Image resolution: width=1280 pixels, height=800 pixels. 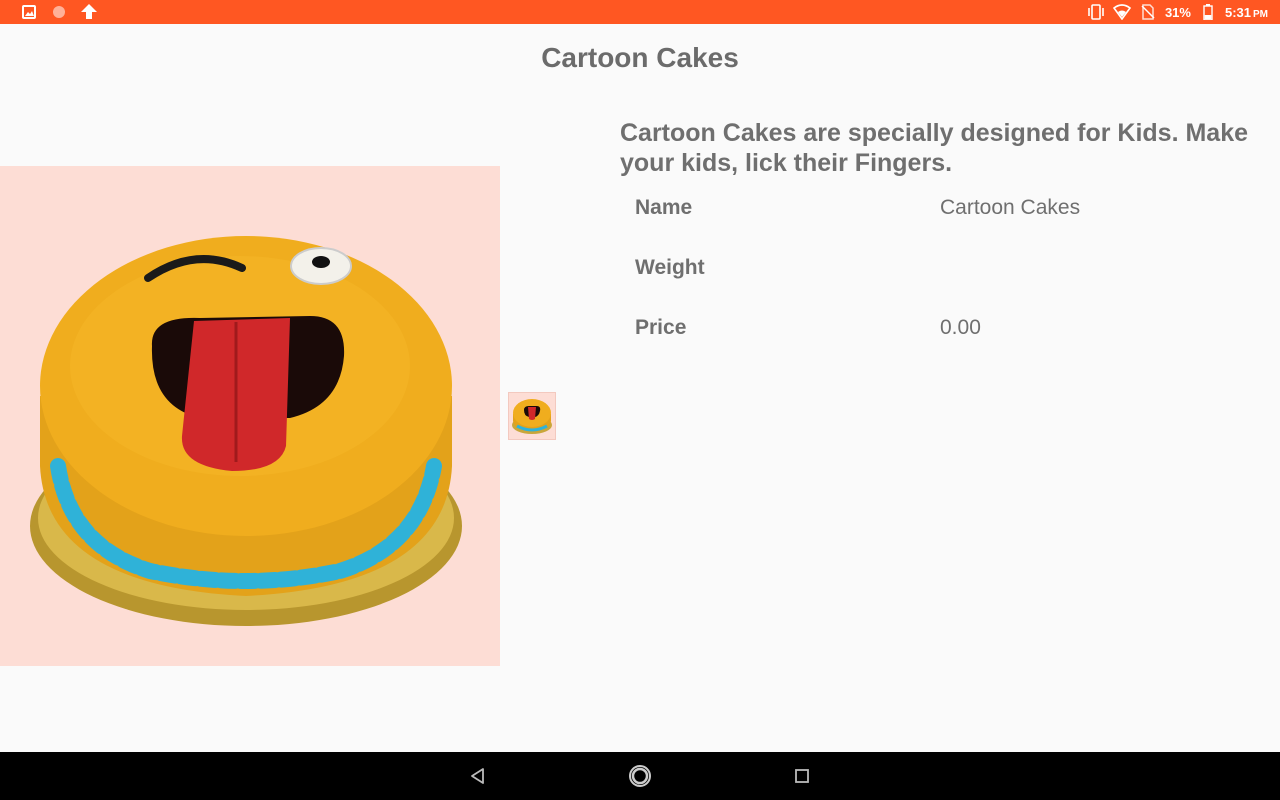 I want to click on upload-arrow-icon, so click(x=89, y=12).